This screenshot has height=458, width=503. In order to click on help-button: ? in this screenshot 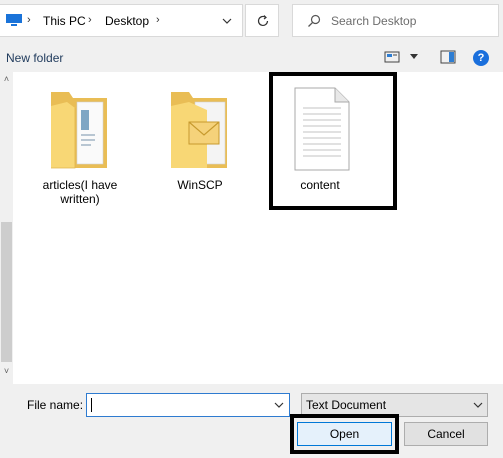, I will do `click(481, 58)`.